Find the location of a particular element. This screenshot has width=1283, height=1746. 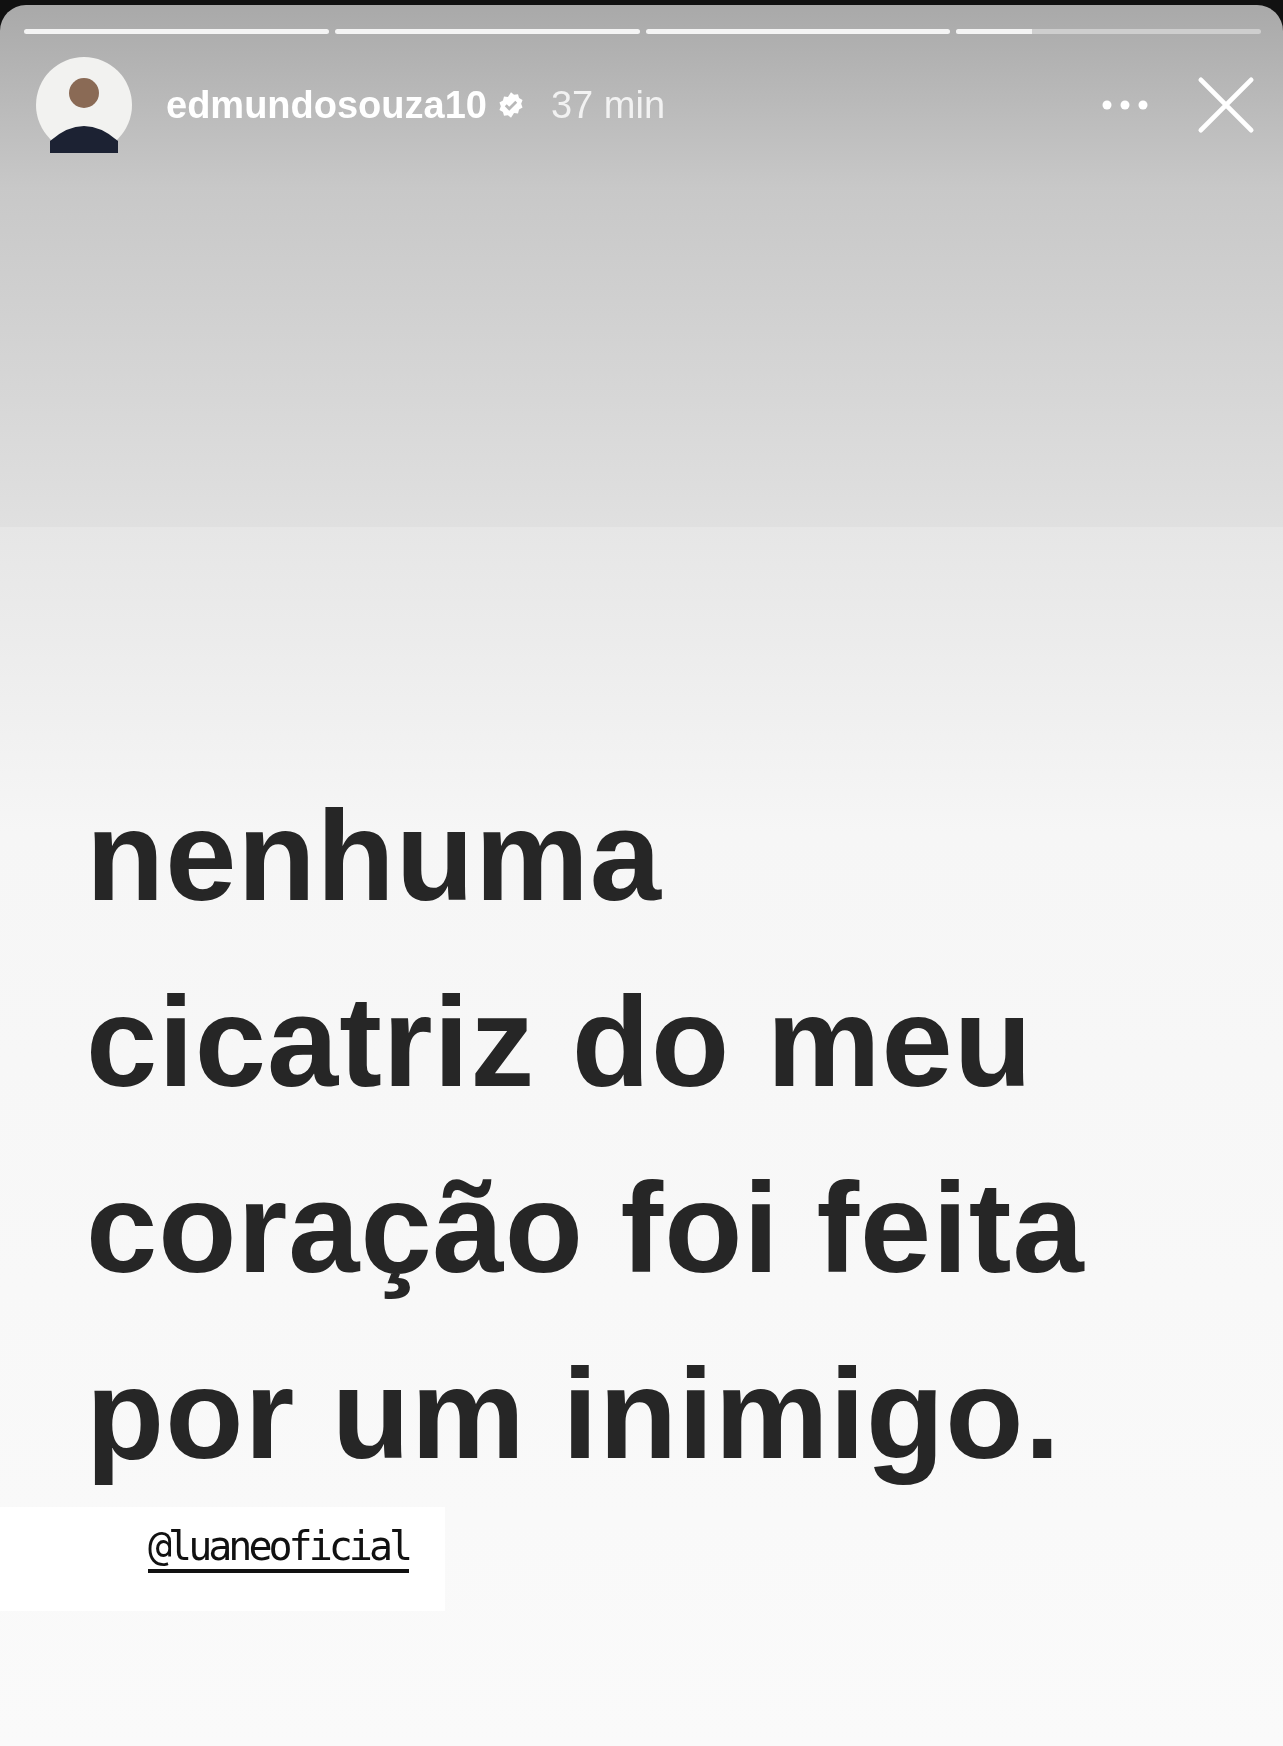

quote-line: por um inimigo. is located at coordinates (574, 1414).